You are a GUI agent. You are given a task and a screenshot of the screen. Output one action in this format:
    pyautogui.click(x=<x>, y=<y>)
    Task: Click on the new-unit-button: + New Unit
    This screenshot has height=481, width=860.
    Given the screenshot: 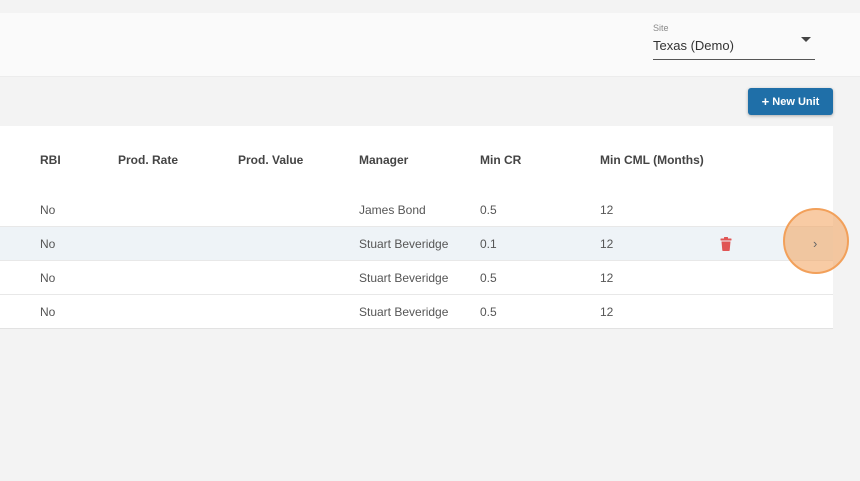 What is the action you would take?
    pyautogui.click(x=790, y=101)
    